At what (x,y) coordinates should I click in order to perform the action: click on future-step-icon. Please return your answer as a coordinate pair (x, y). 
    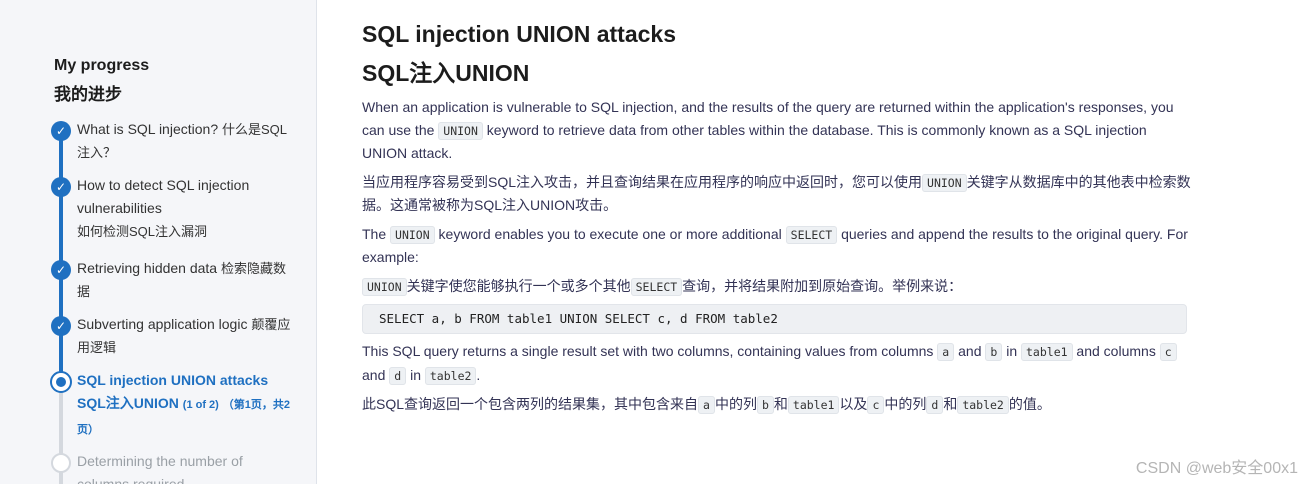
    Looking at the image, I should click on (61, 463).